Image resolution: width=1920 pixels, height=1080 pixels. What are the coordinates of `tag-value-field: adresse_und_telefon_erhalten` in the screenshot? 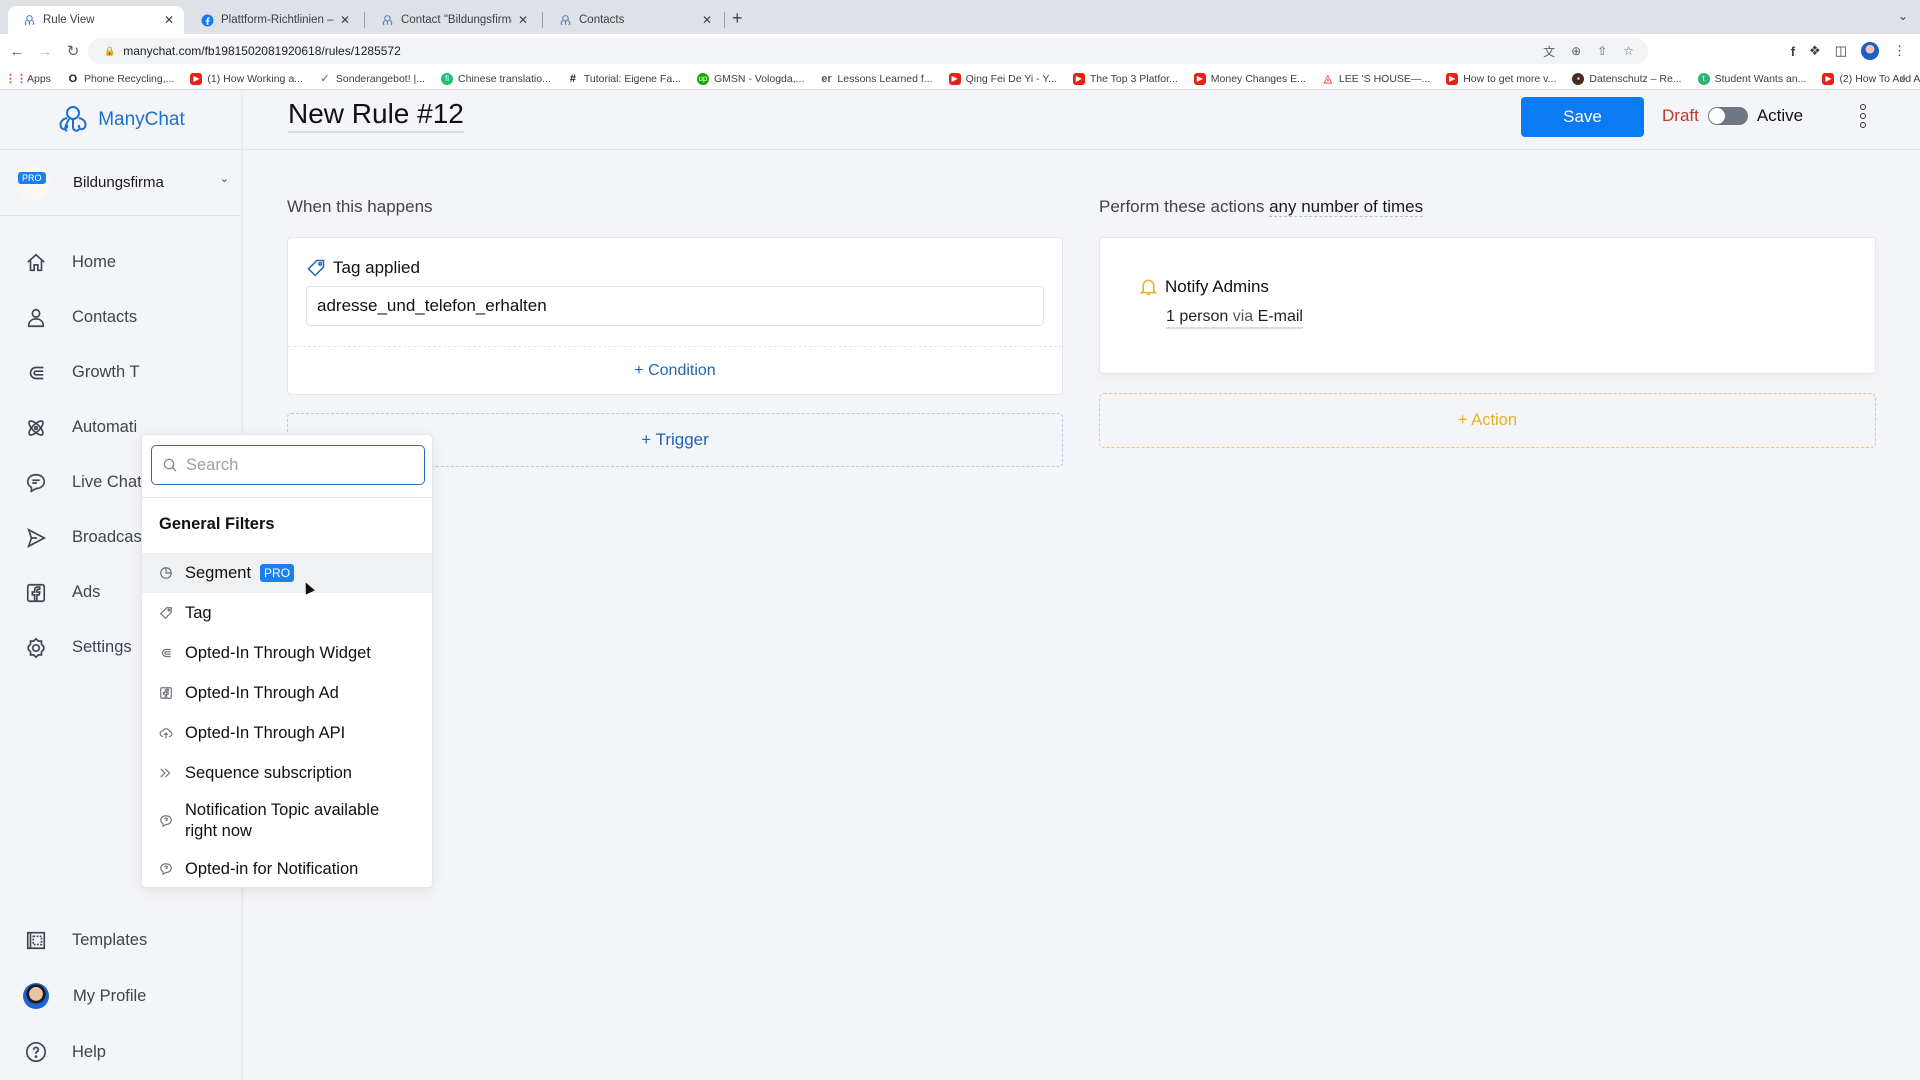 It's located at (675, 306).